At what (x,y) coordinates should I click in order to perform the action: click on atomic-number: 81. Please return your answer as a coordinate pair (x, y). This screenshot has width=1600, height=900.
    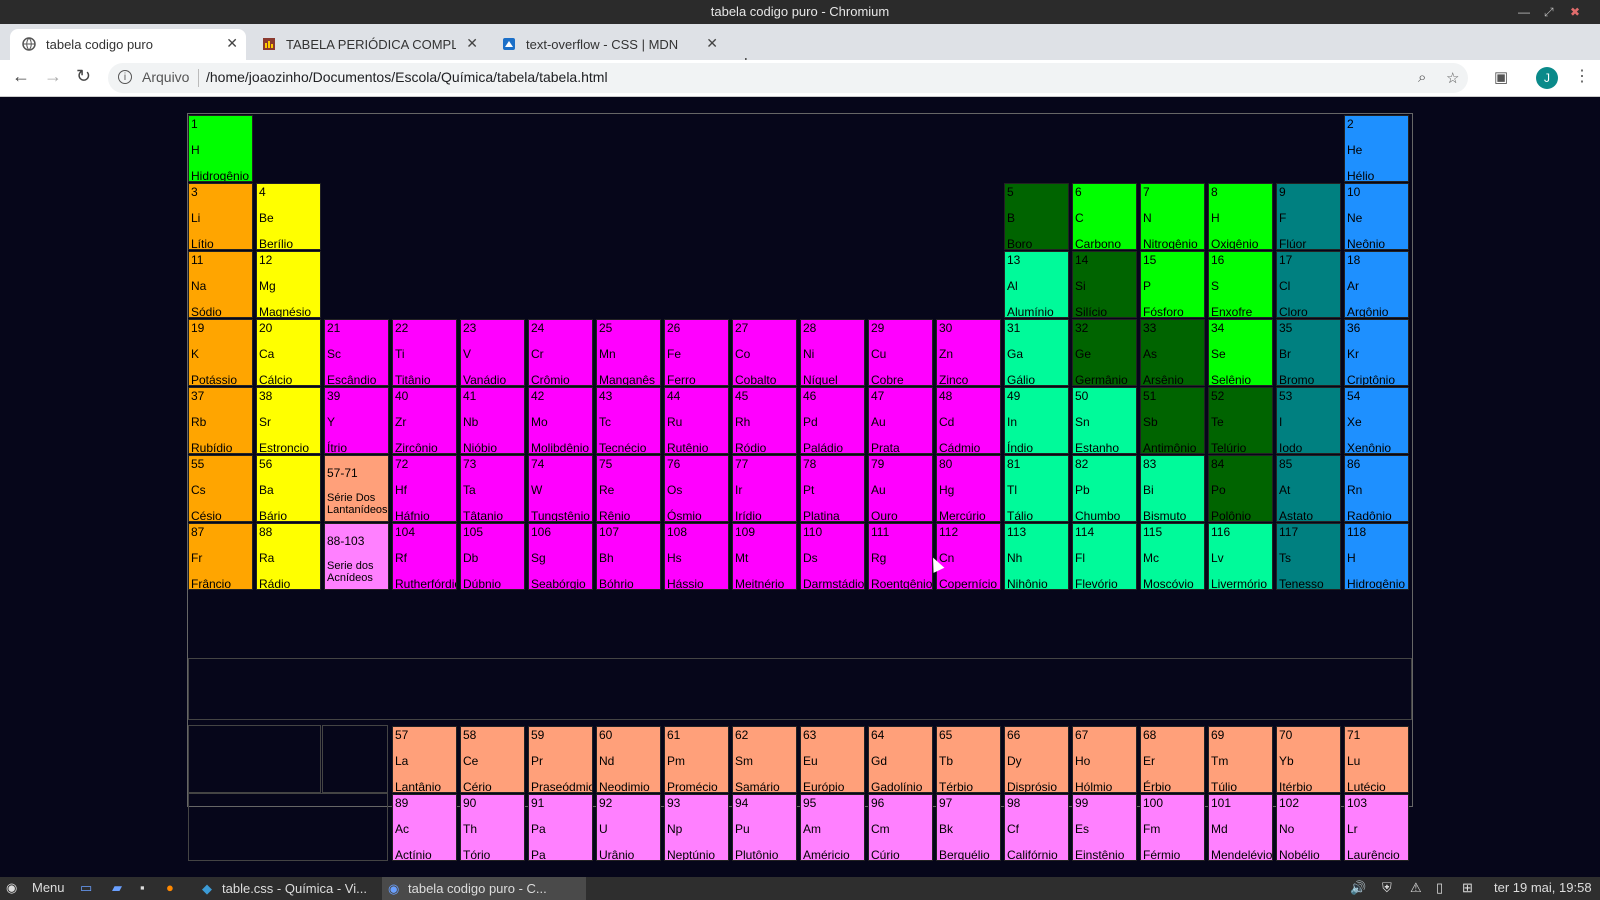
    Looking at the image, I should click on (1014, 464).